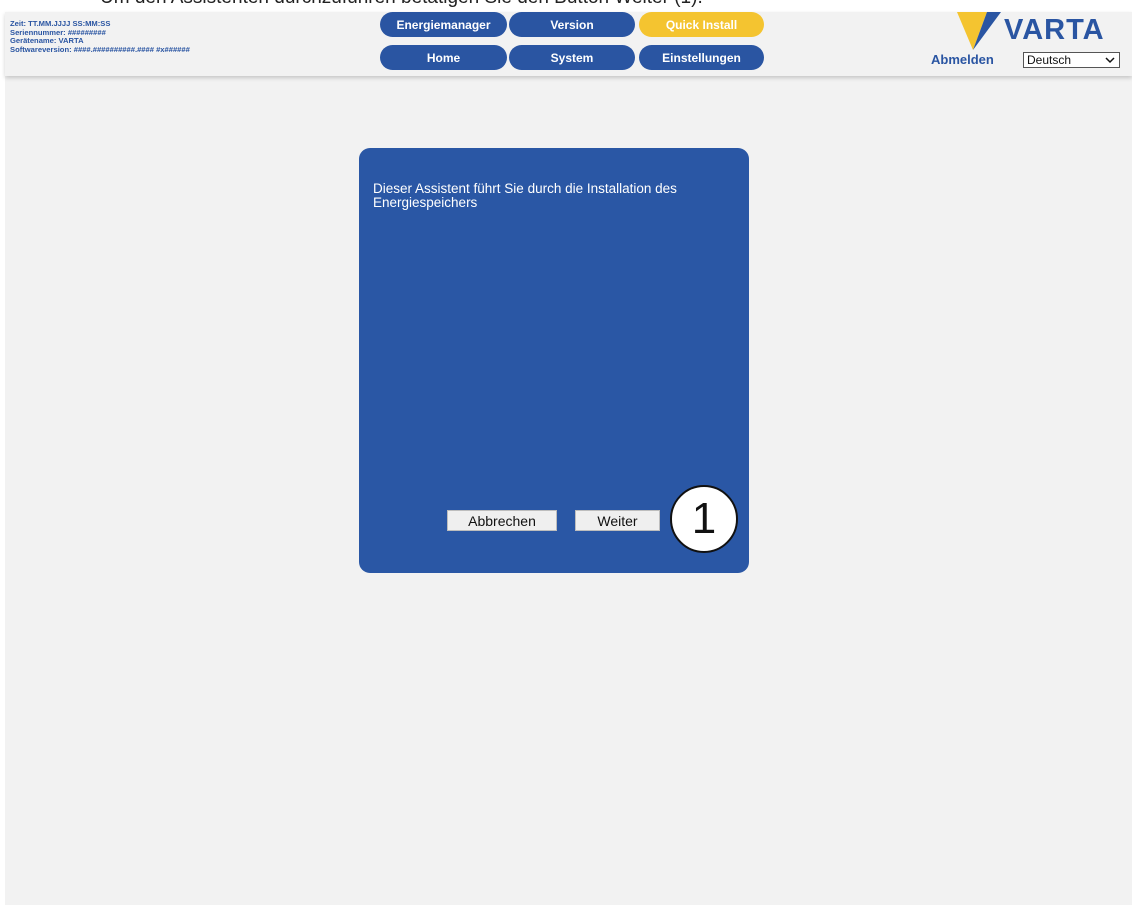  Describe the element at coordinates (443, 57) in the screenshot. I see `nav-home-button: Home` at that location.